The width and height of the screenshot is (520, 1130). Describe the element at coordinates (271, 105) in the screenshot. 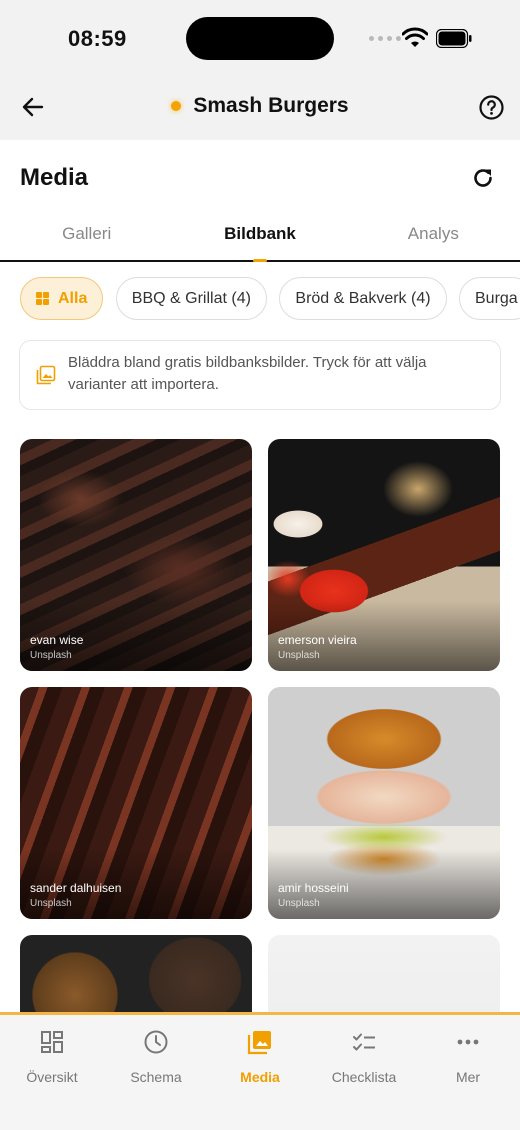

I see `restaurant-title: Smash Burgers` at that location.